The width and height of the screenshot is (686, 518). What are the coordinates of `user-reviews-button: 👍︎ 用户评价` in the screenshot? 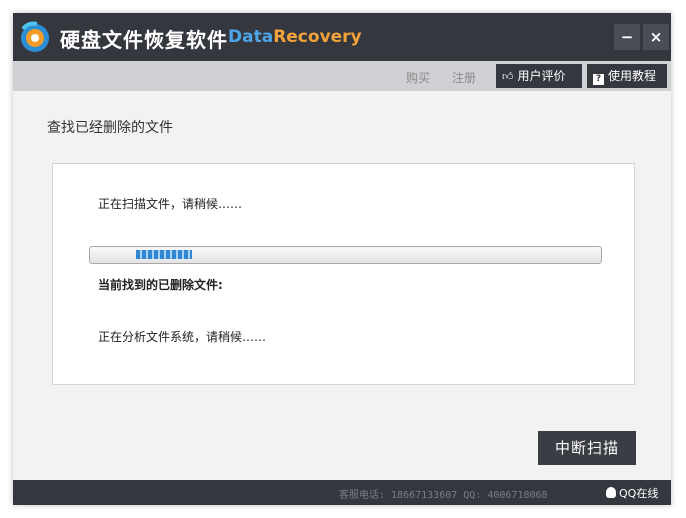 It's located at (539, 76).